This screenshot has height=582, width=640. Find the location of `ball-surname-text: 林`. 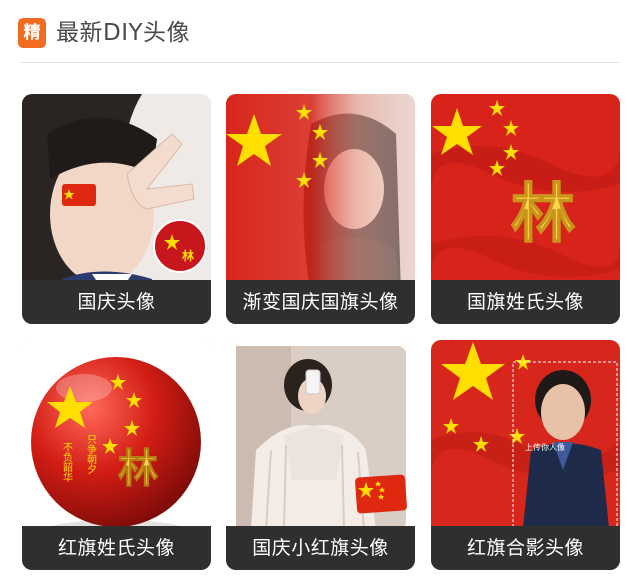

ball-surname-text: 林 is located at coordinates (138, 468).